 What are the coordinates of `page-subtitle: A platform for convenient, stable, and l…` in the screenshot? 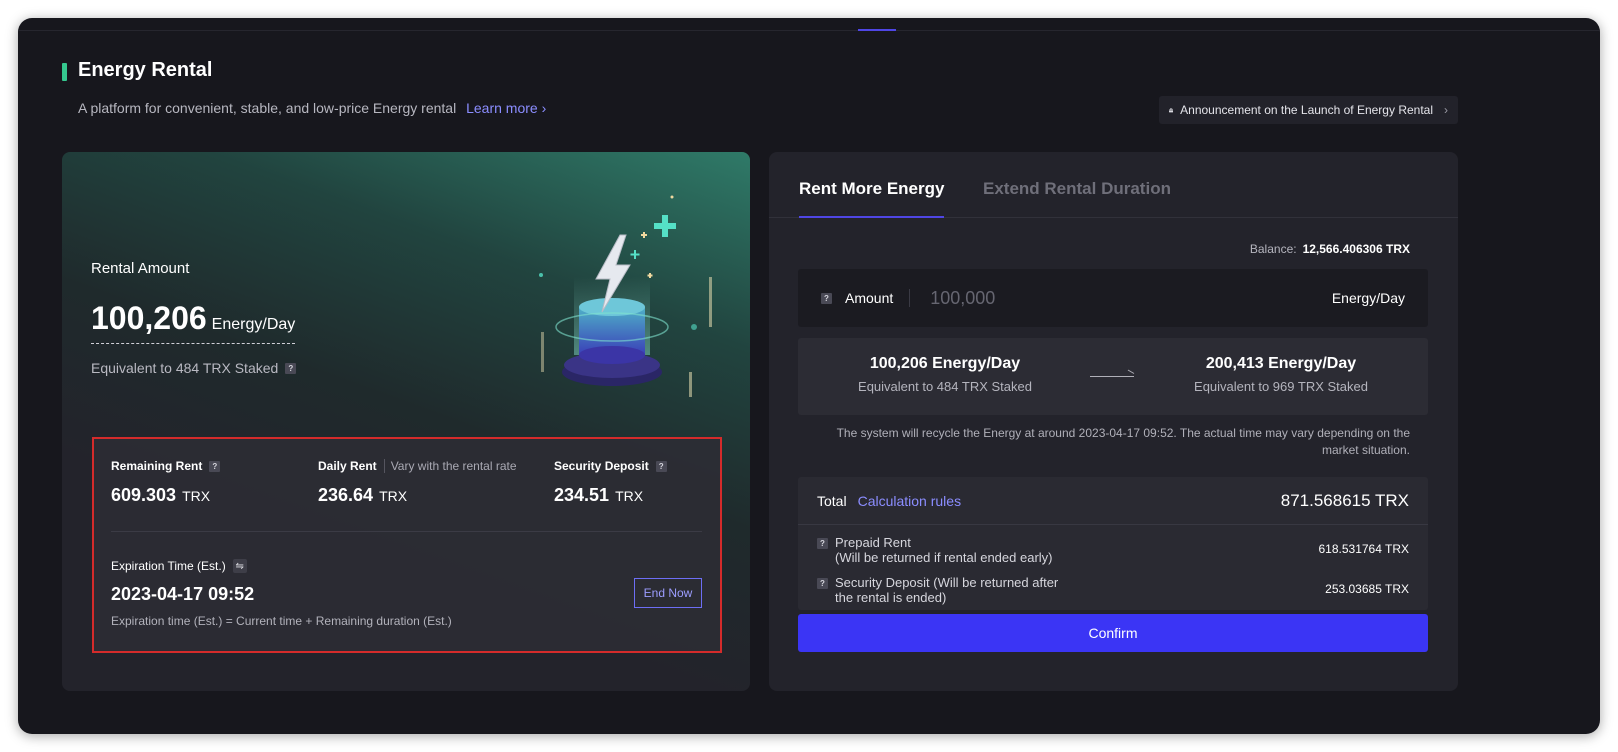 It's located at (312, 108).